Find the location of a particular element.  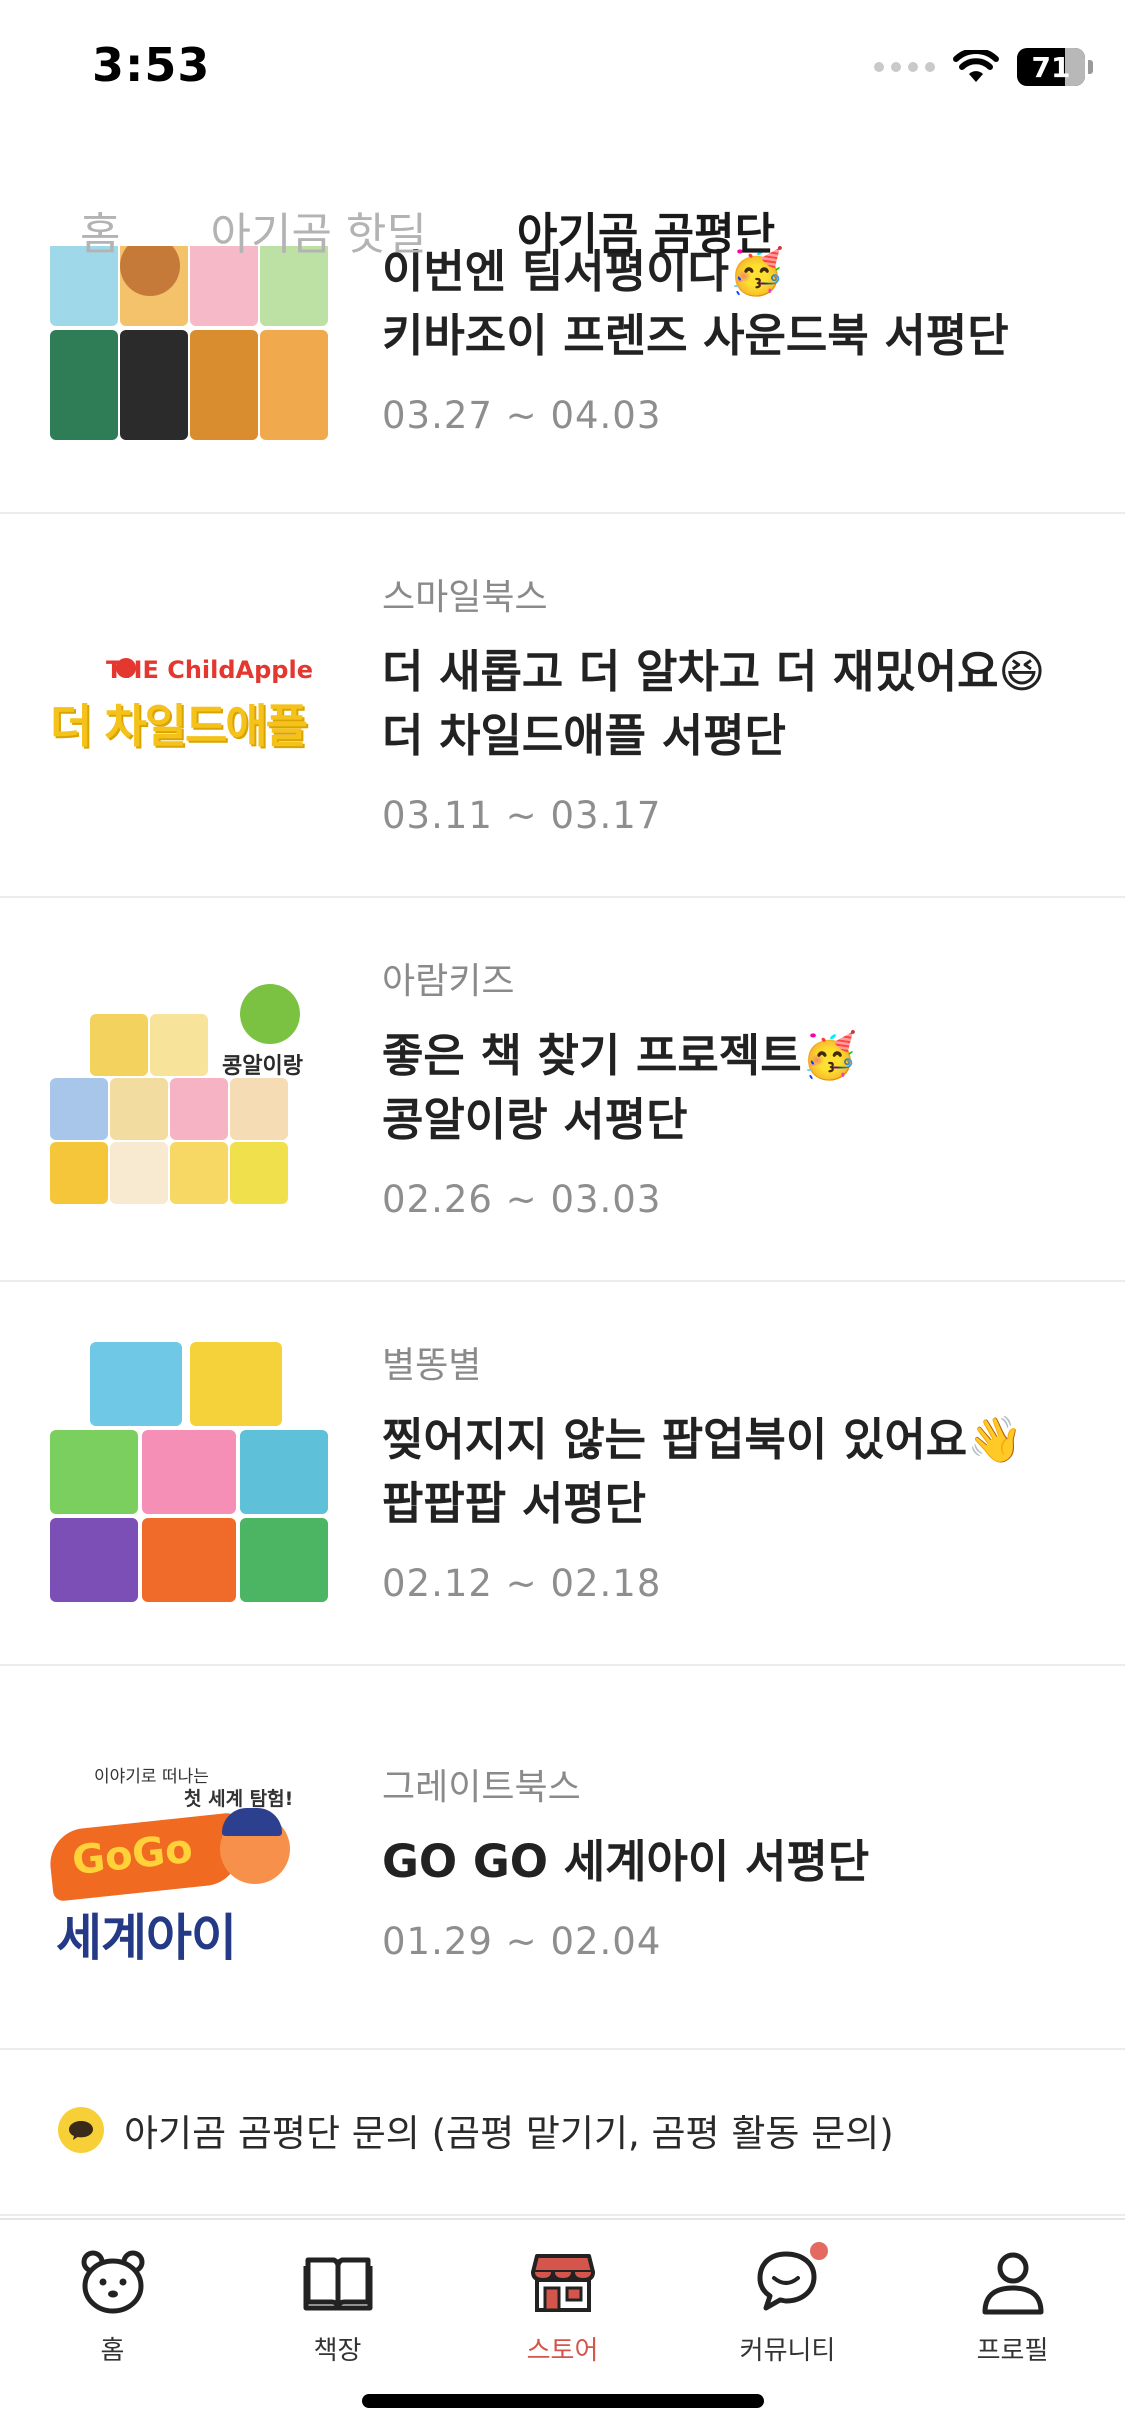

logo-main-text: 세계아이 is located at coordinates (146, 1938).